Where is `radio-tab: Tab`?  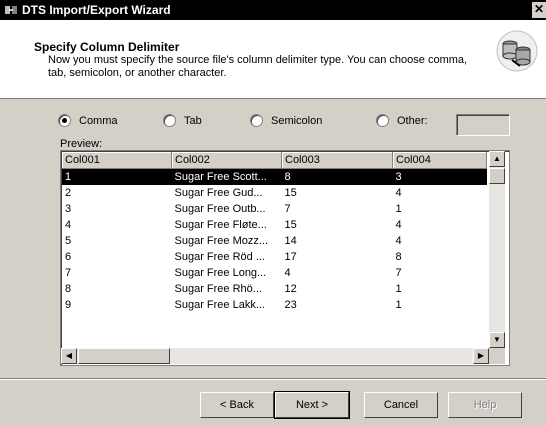
radio-tab: Tab is located at coordinates (182, 120).